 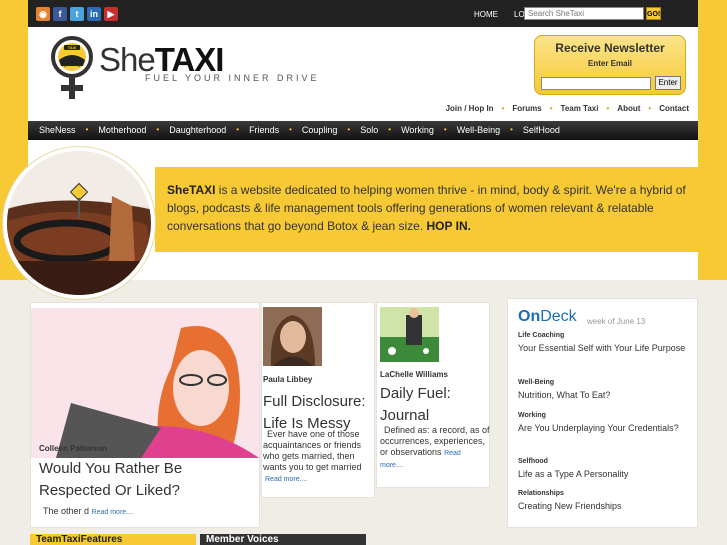 What do you see at coordinates (111, 14) in the screenshot?
I see `youtube-icon: ▶` at bounding box center [111, 14].